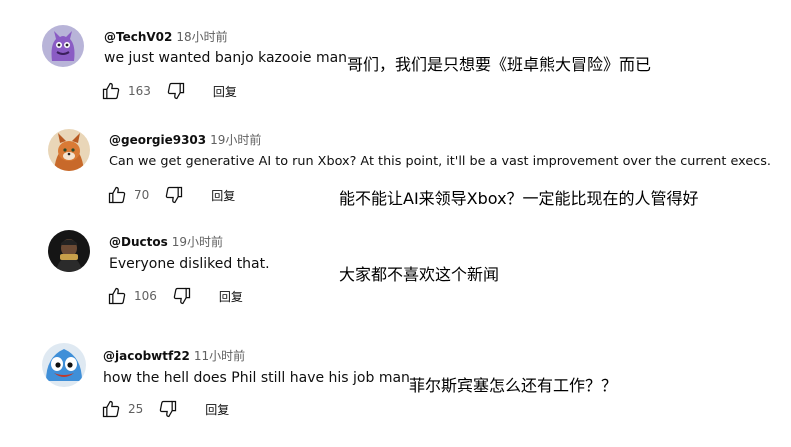  I want to click on comment-author: @jacobwtf22, so click(146, 356).